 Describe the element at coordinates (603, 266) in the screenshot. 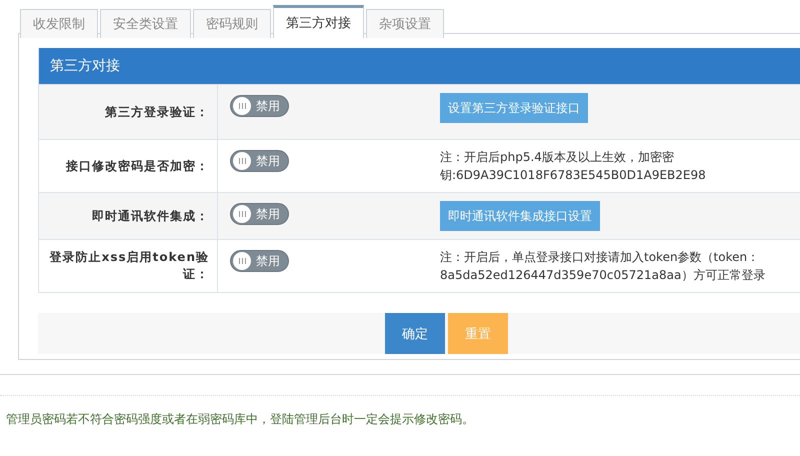

I see `note-text: 注：开启后，单点登录接口对接请加入token参数（token：8a5da52ed126447d359e70c05721a8aa）方可正常登录` at that location.